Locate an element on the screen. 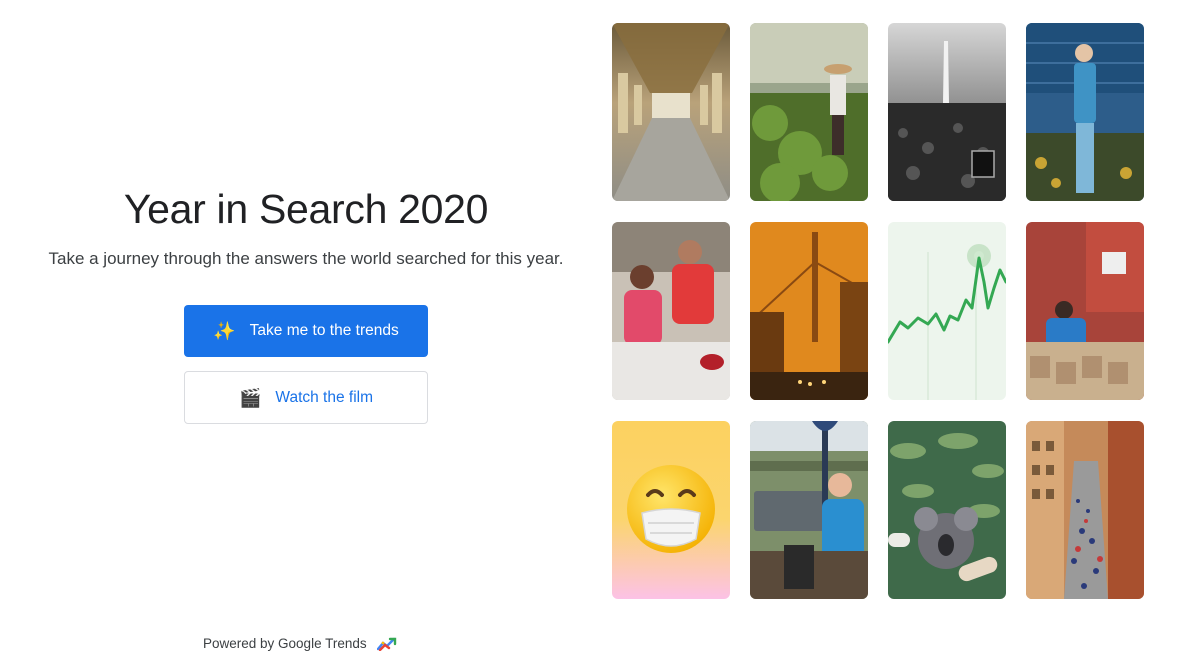  hall-of-mirrors-photo is located at coordinates (671, 112).